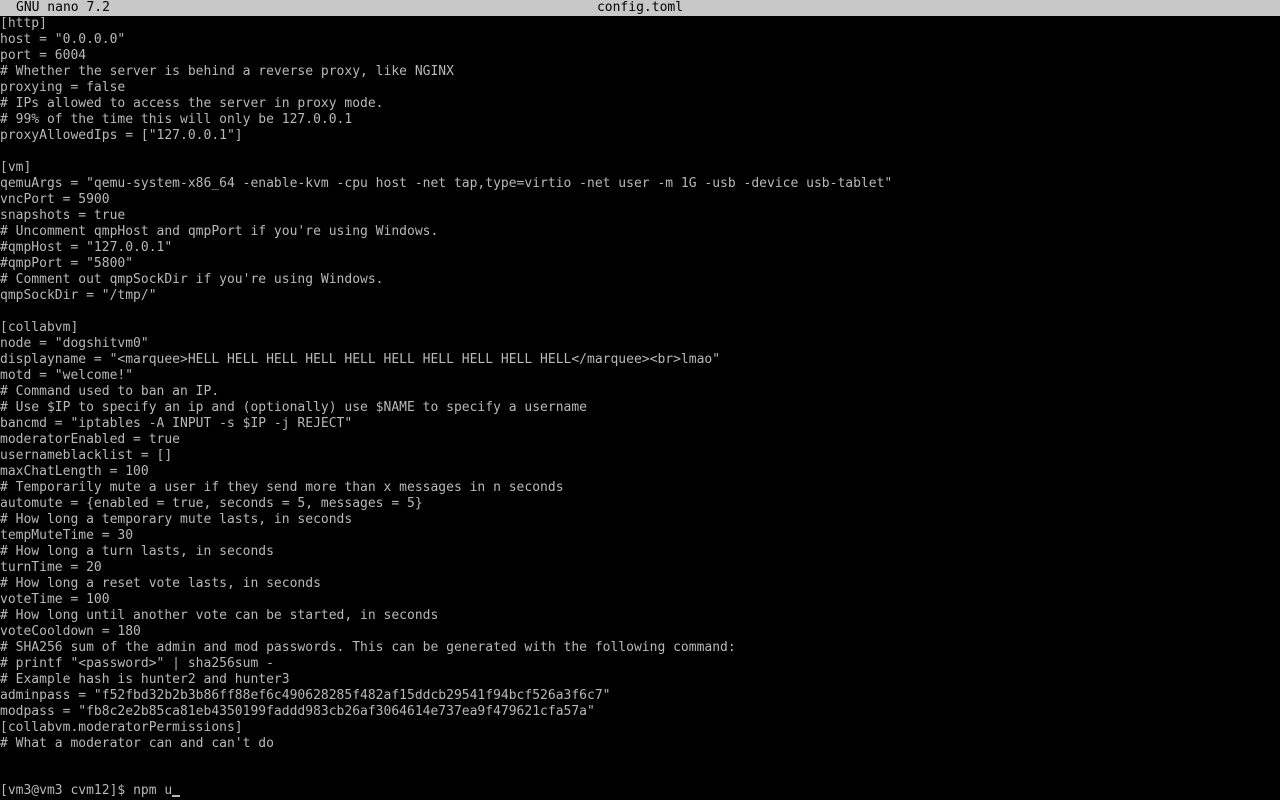 This screenshot has width=1280, height=800. Describe the element at coordinates (63, 7) in the screenshot. I see `editor-version: GNU nano 7.2` at that location.